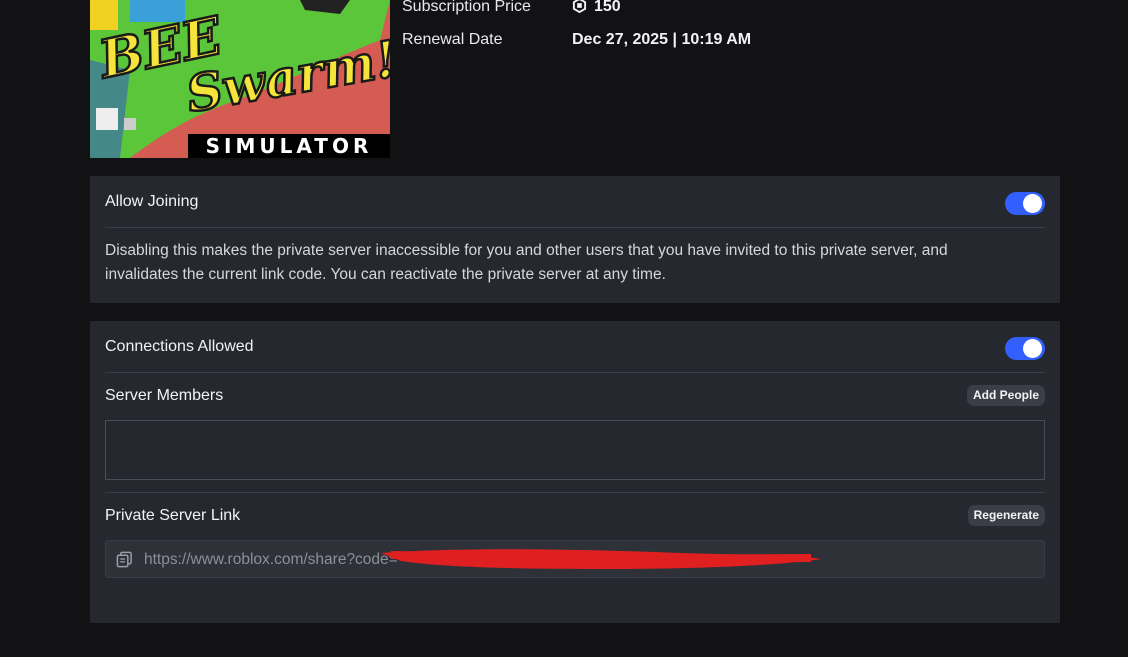 This screenshot has width=1128, height=657. I want to click on subscription-price-value: 150, so click(596, 8).